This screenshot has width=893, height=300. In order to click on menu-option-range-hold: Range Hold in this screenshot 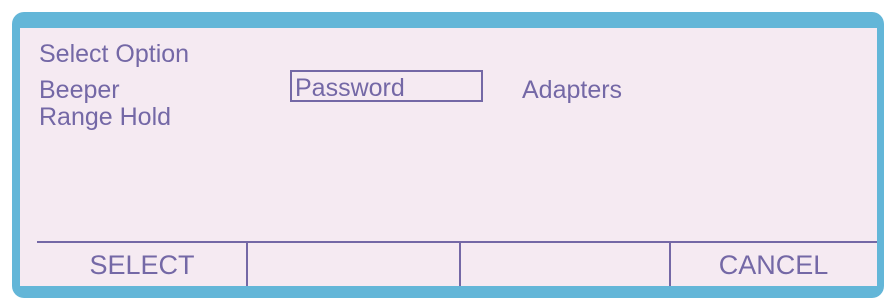, I will do `click(105, 117)`.